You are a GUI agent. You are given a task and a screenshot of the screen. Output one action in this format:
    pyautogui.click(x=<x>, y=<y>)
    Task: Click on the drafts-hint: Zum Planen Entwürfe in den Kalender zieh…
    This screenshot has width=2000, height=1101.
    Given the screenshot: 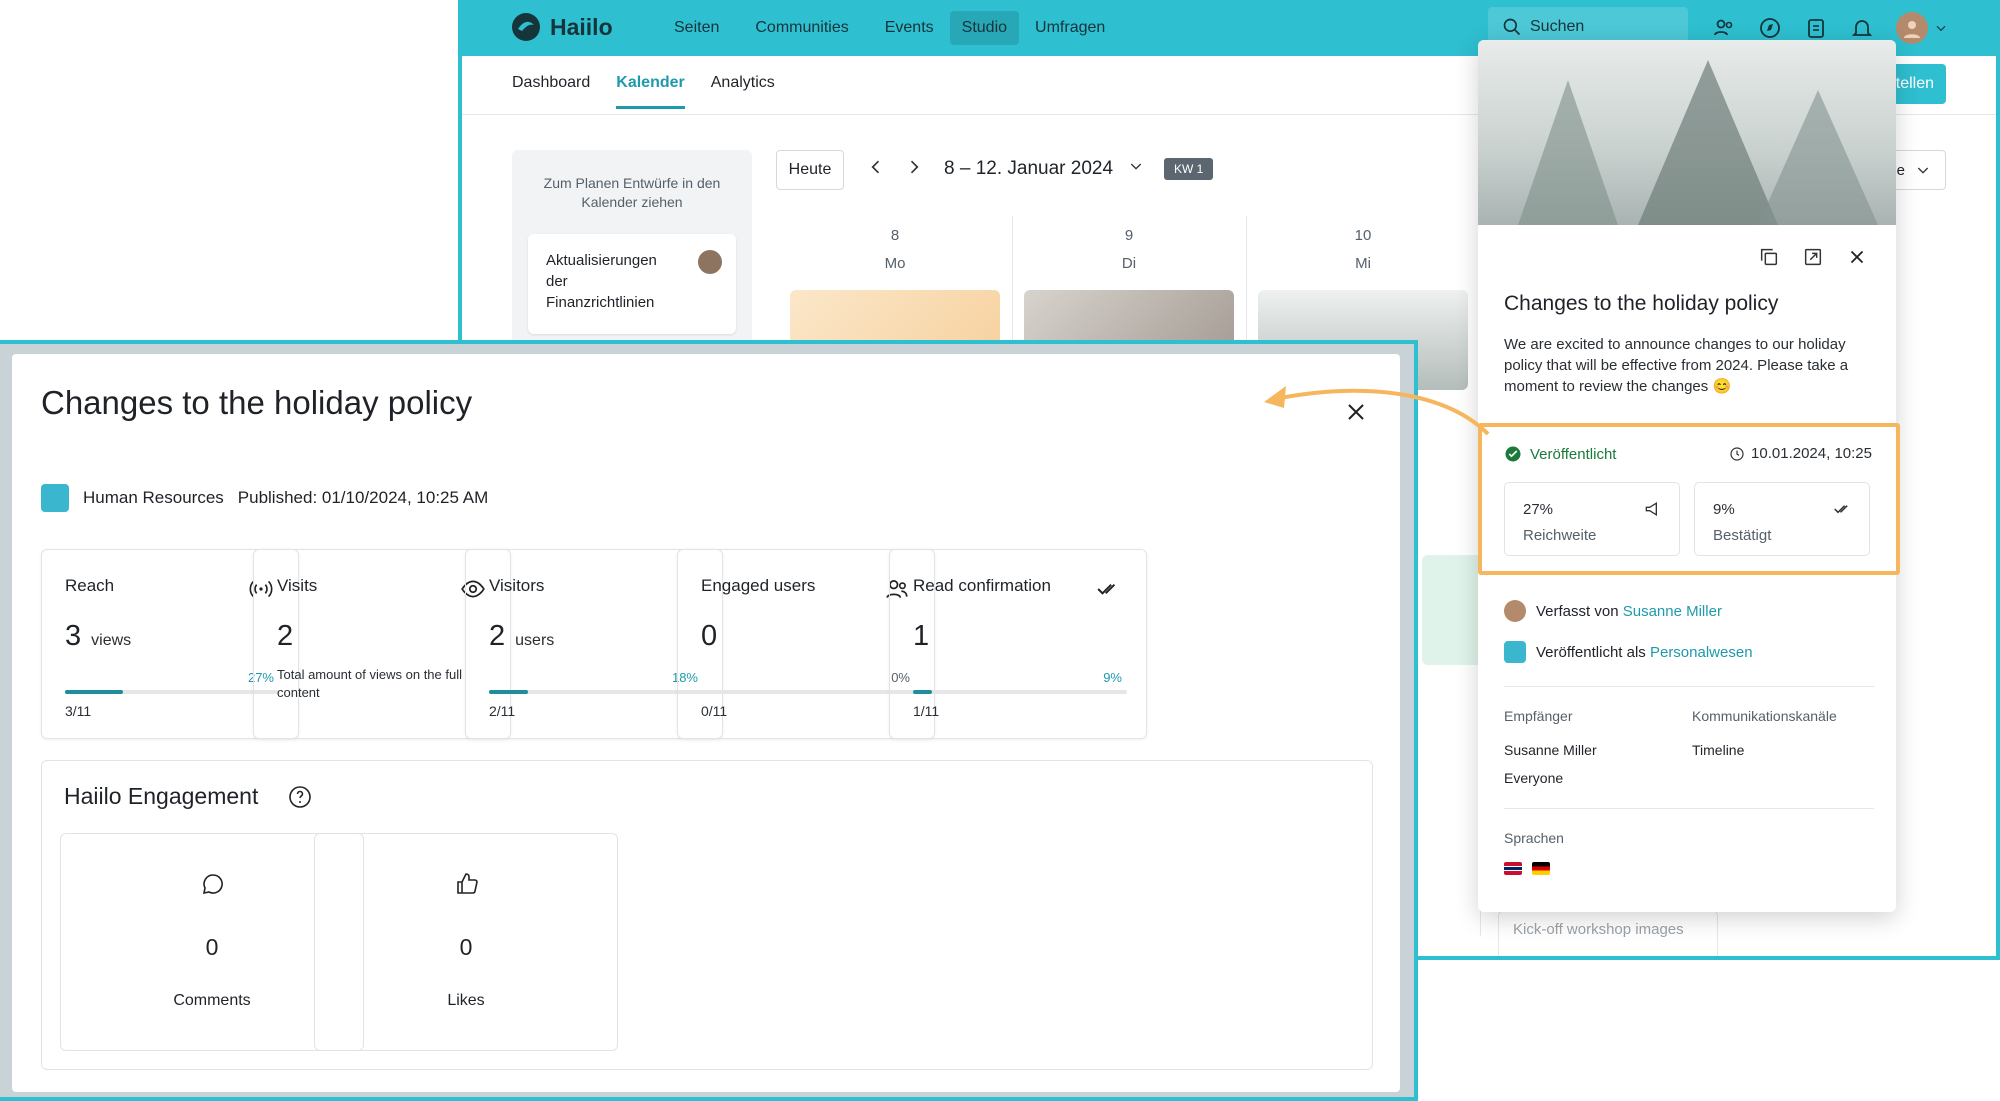 What is the action you would take?
    pyautogui.click(x=632, y=192)
    